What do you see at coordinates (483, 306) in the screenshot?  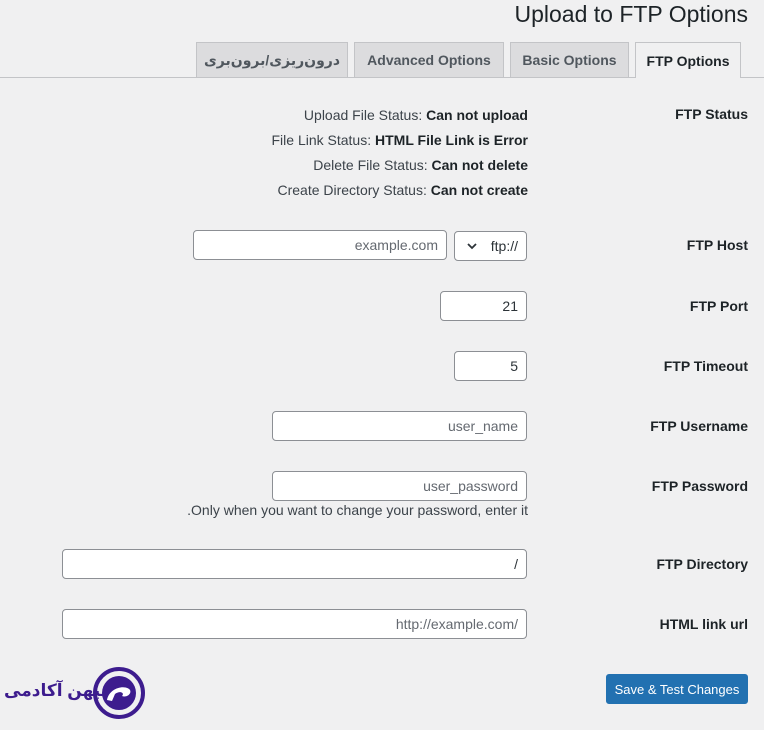 I see `ftp-port-input: 21` at bounding box center [483, 306].